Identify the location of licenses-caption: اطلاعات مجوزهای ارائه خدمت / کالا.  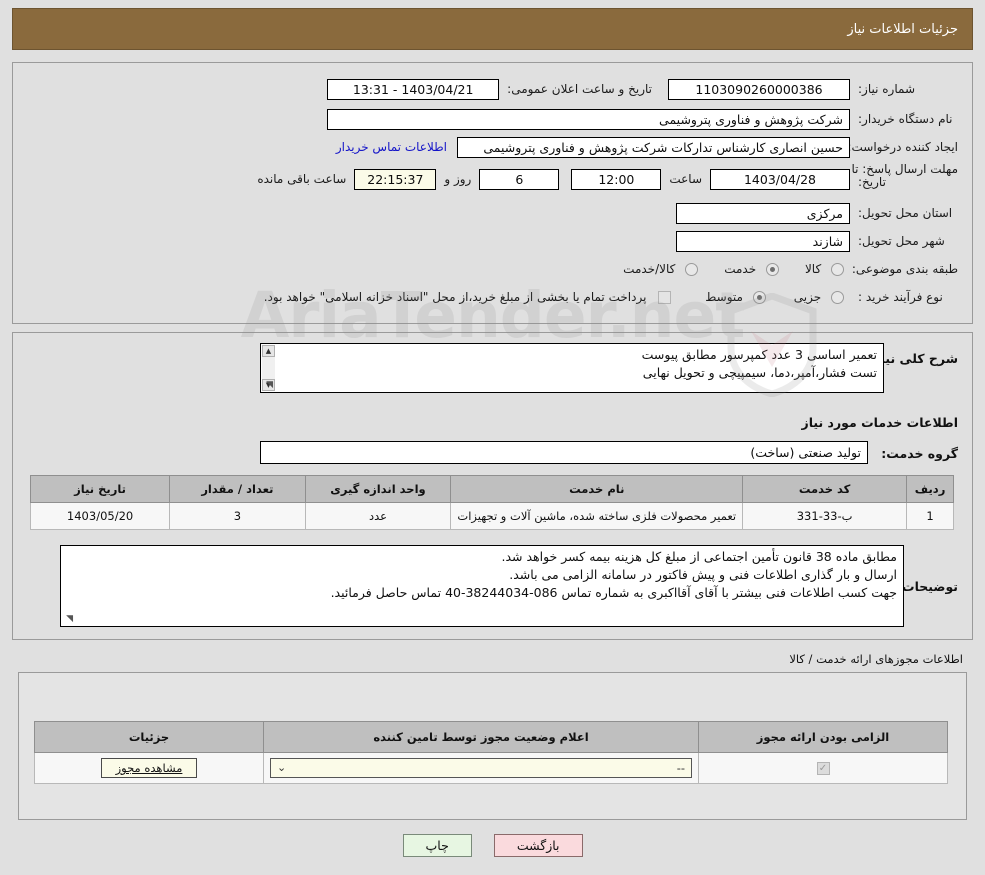
(876, 659).